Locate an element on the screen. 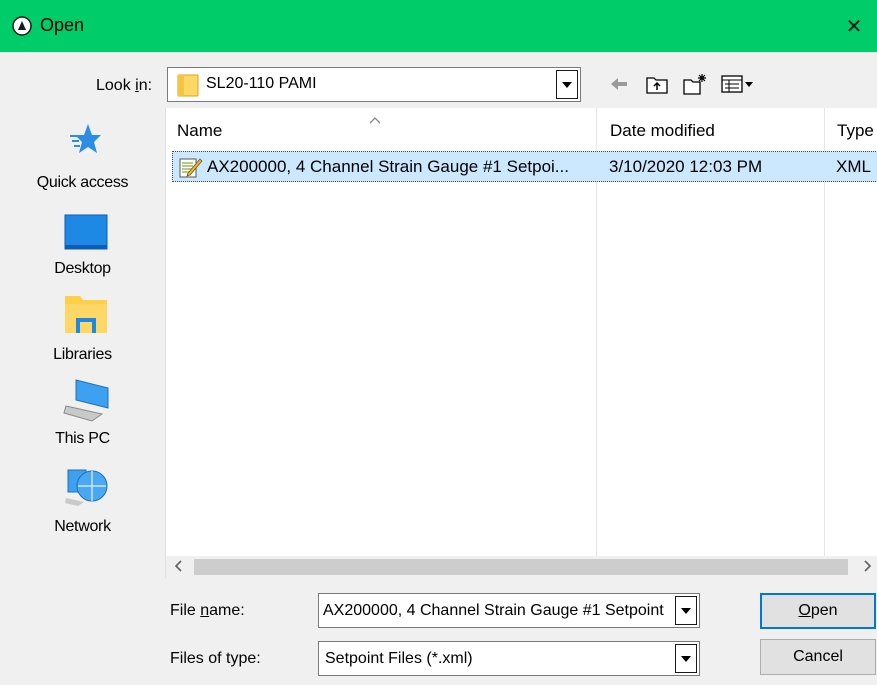 The height and width of the screenshot is (685, 877). place-libraries: Libraries is located at coordinates (82, 334).